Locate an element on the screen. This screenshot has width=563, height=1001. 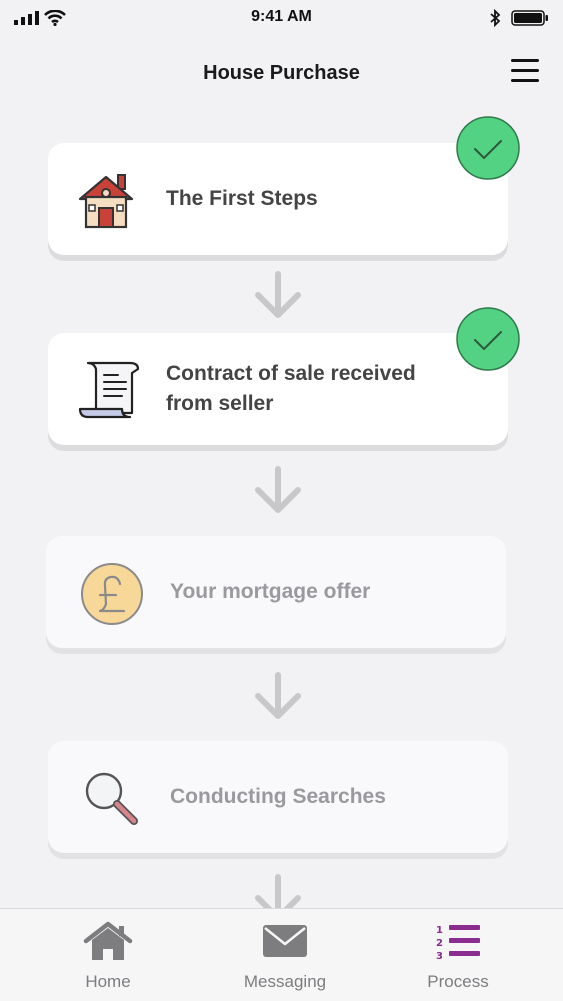
svg-text: 3 is located at coordinates (439, 956).